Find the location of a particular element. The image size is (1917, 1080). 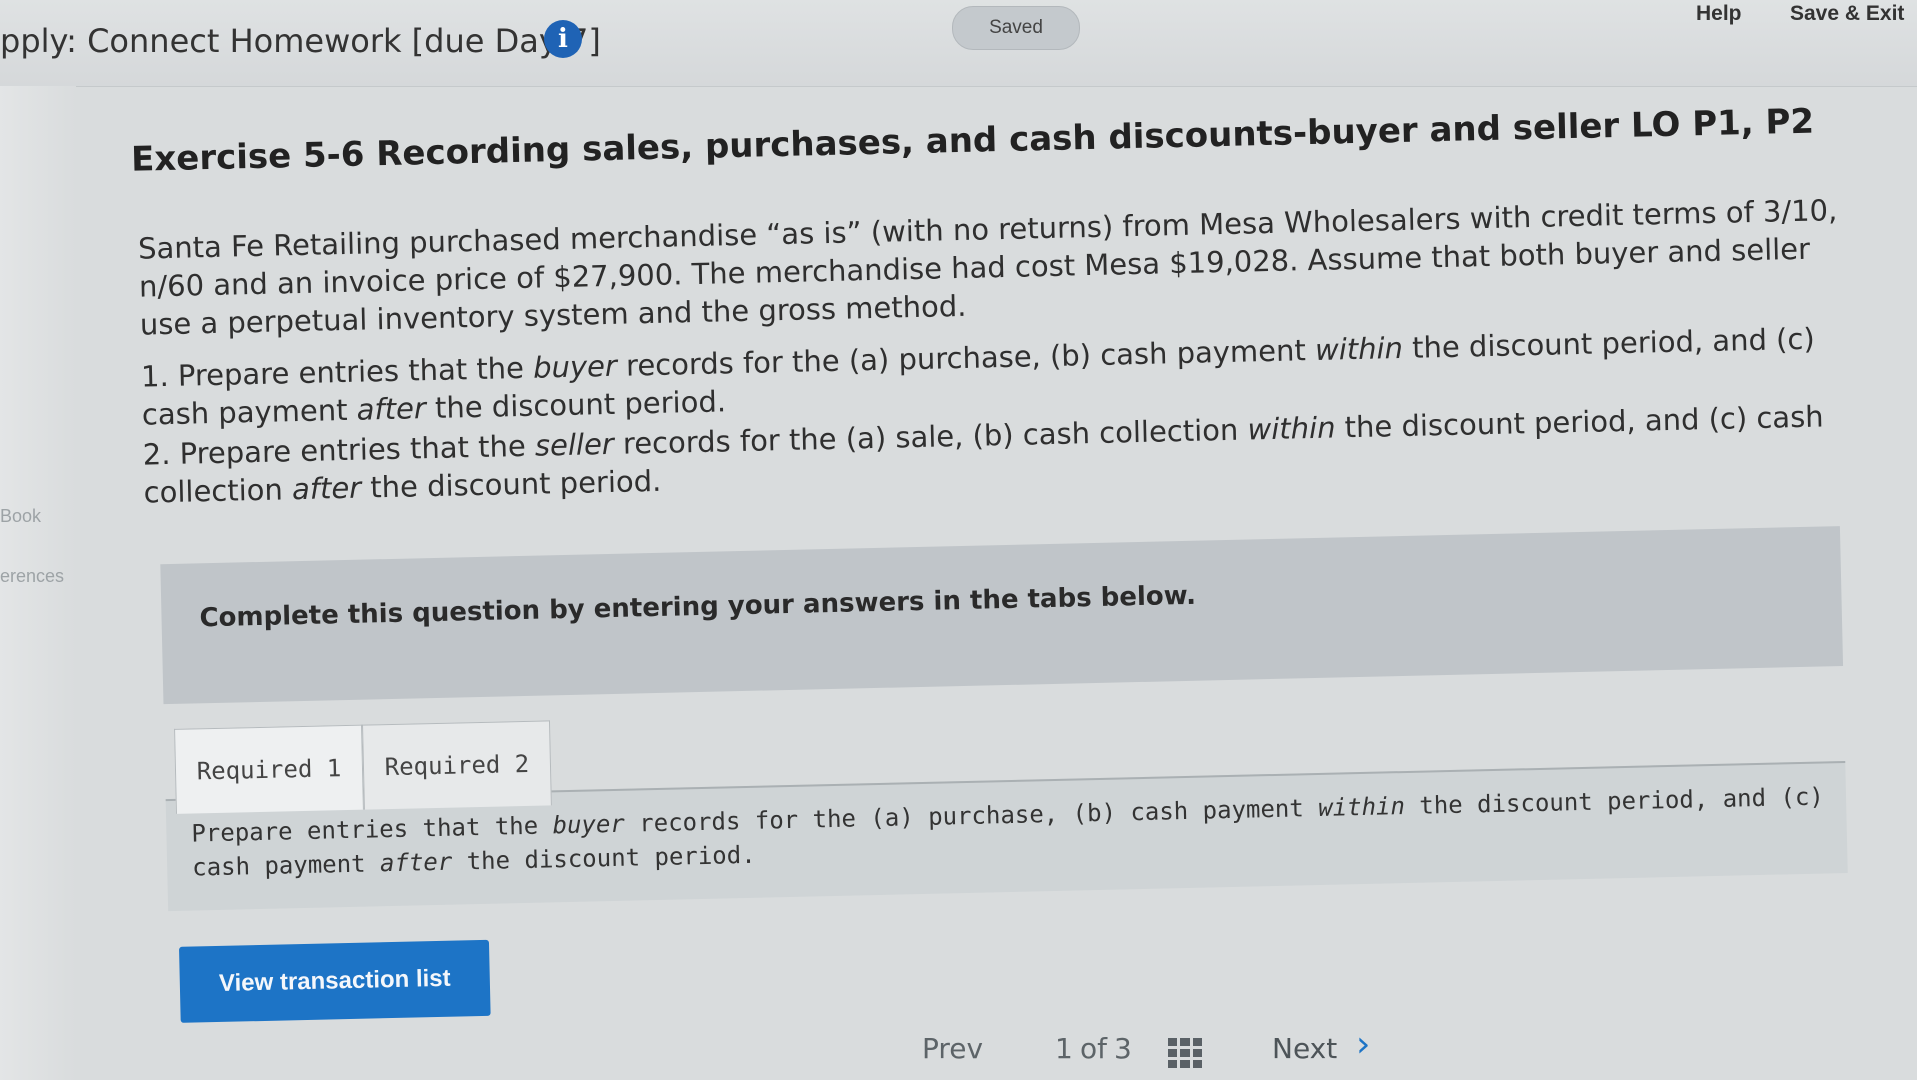

chevron-right-icon: › is located at coordinates (1363, 1044).